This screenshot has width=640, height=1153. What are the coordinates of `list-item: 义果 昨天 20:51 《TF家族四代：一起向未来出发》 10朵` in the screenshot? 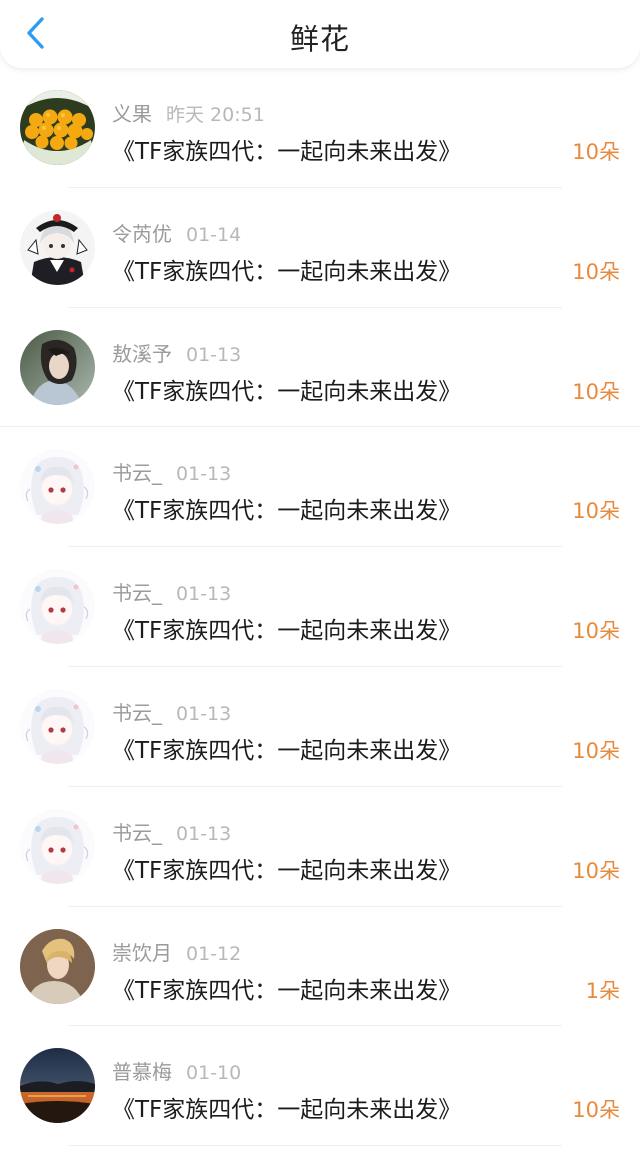 It's located at (320, 128).